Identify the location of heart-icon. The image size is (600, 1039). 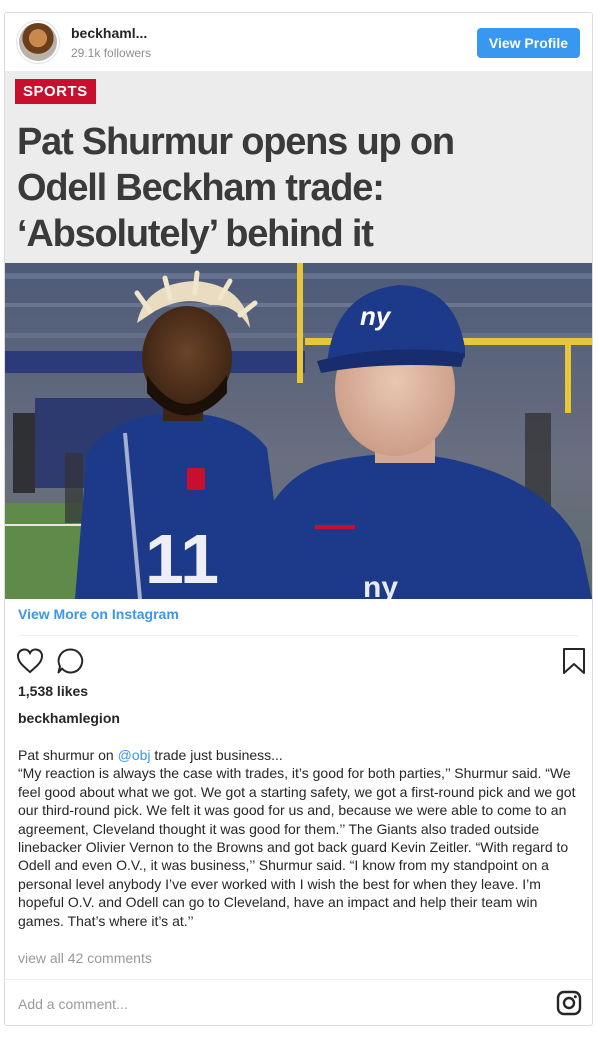
(30, 661).